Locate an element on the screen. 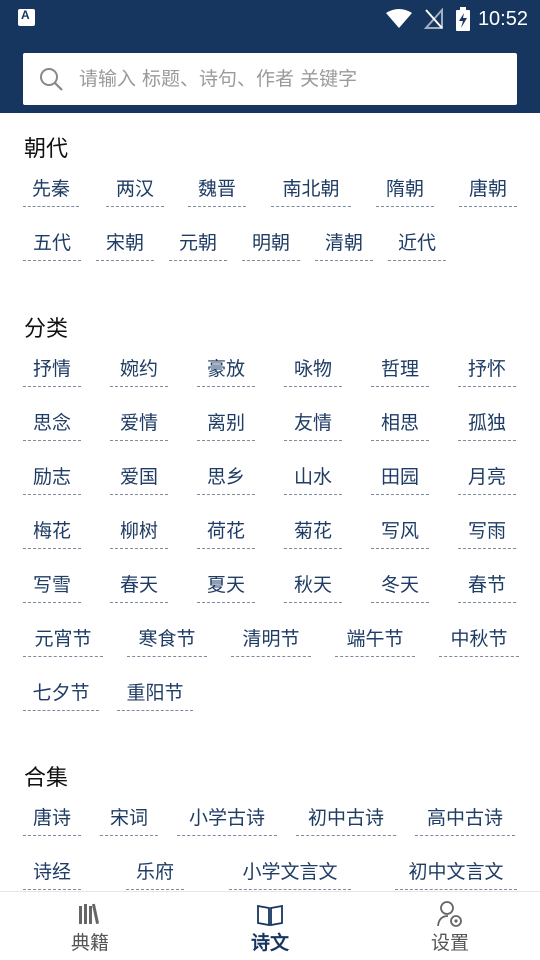 This screenshot has width=540, height=960. tag-collection: 小学文言文 is located at coordinates (290, 873).